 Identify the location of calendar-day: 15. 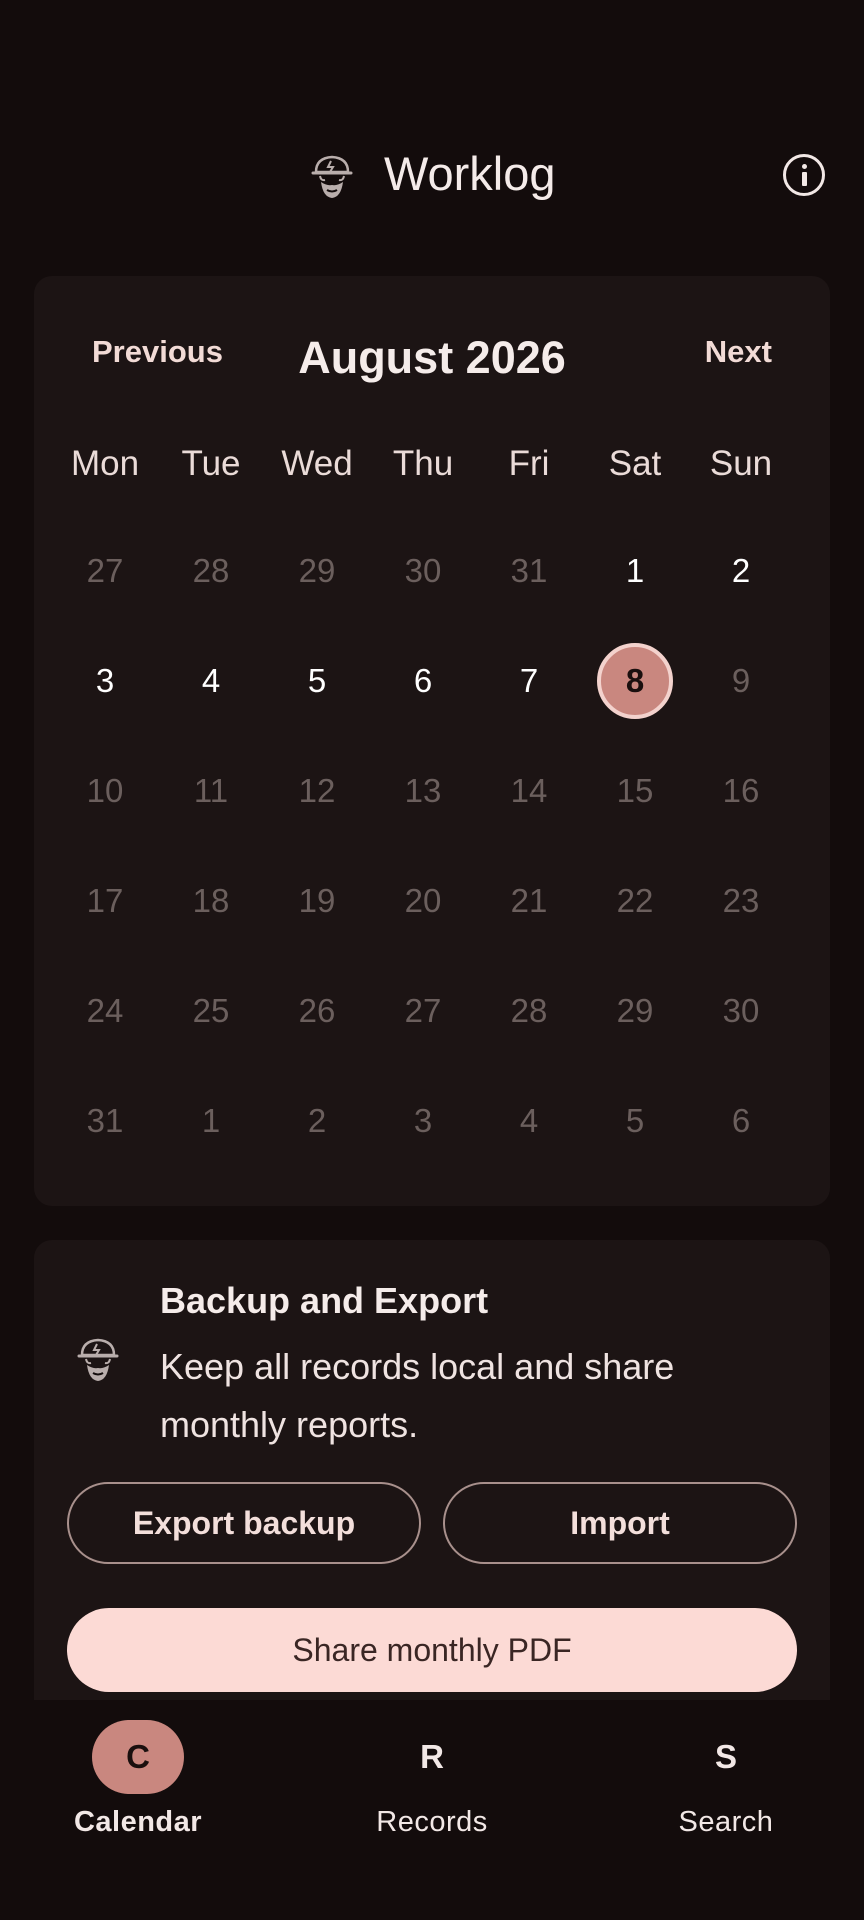
(635, 791).